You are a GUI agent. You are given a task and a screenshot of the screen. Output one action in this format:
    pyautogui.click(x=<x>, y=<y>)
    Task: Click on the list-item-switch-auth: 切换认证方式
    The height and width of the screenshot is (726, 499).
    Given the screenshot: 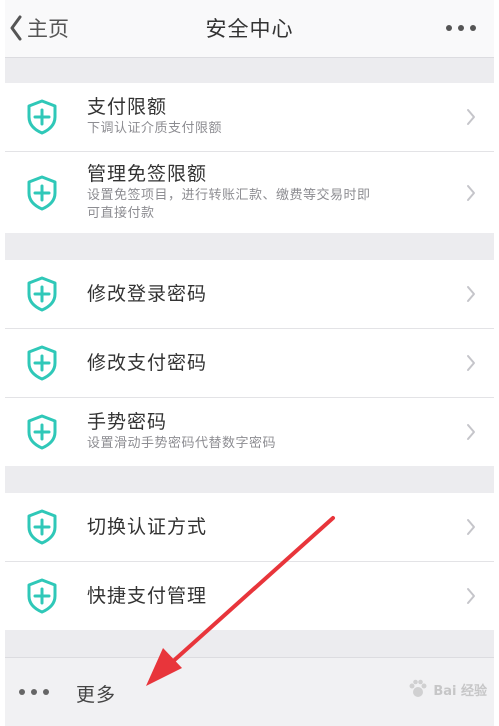 What is the action you would take?
    pyautogui.click(x=249, y=527)
    